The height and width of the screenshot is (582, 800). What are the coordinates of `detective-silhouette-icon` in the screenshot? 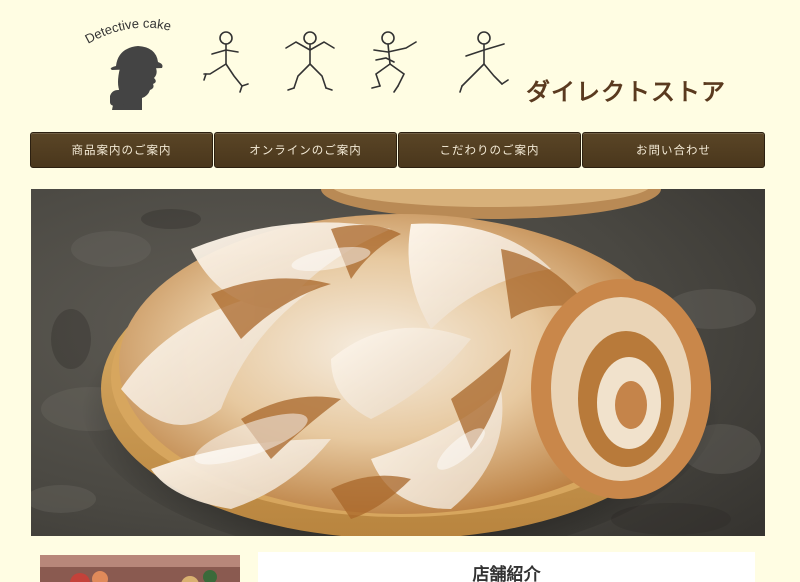 It's located at (136, 78).